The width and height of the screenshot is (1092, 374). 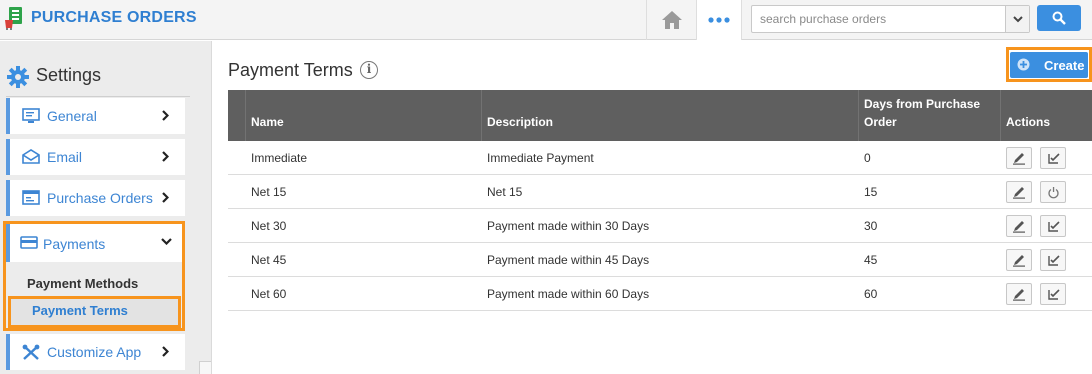 I want to click on toggle-active-button, so click(x=1053, y=192).